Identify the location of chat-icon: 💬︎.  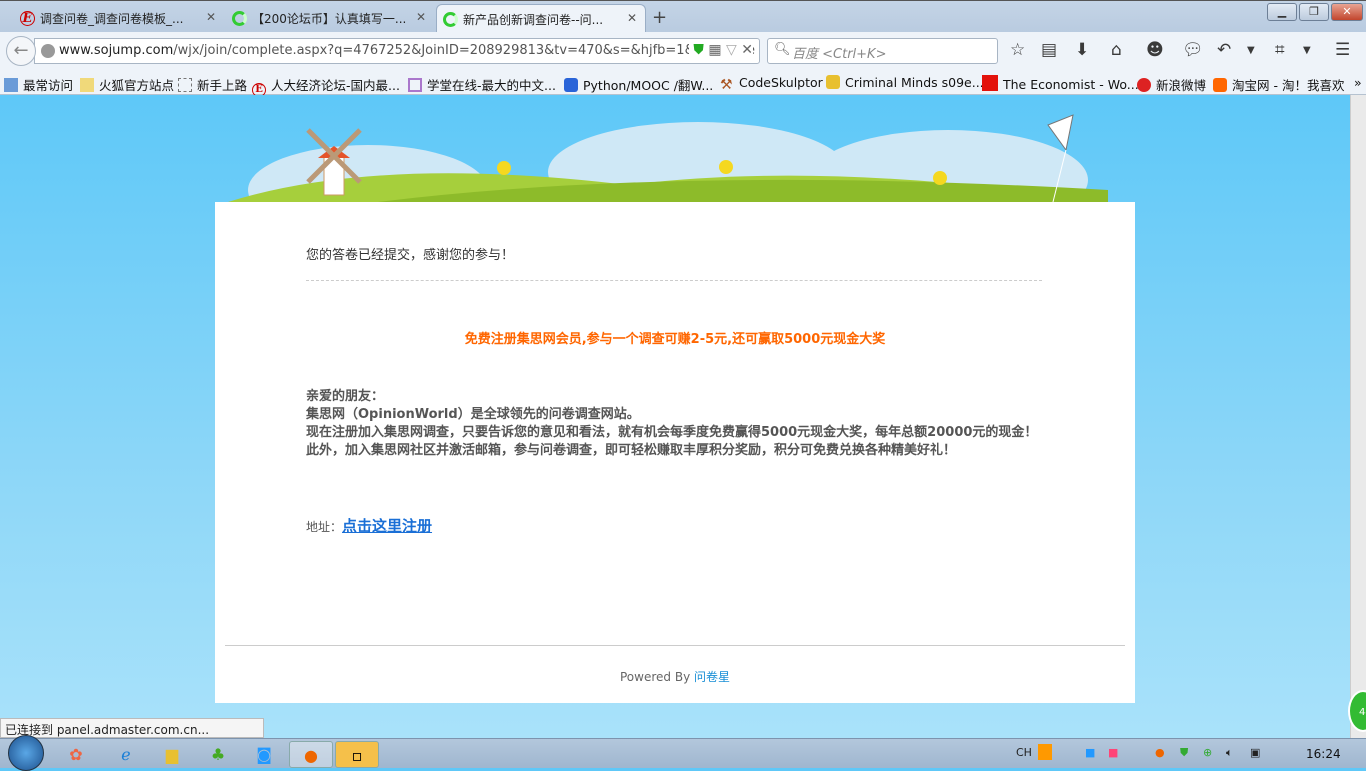
(1193, 50).